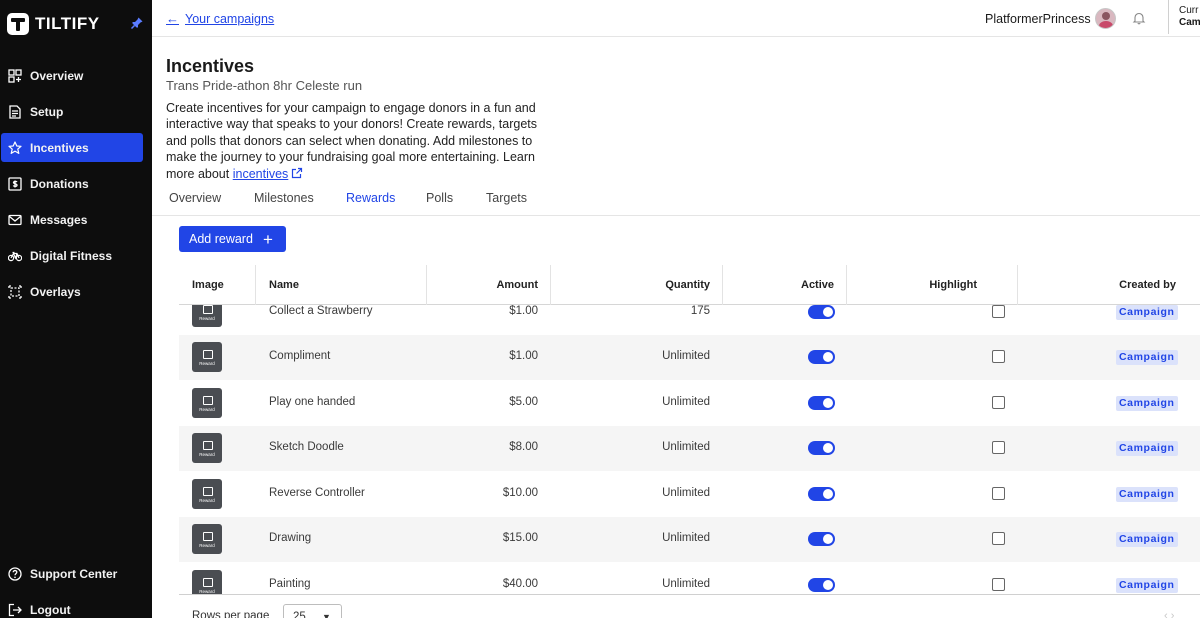 This screenshot has height=618, width=1200. What do you see at coordinates (426, 285) in the screenshot?
I see `column-divider` at bounding box center [426, 285].